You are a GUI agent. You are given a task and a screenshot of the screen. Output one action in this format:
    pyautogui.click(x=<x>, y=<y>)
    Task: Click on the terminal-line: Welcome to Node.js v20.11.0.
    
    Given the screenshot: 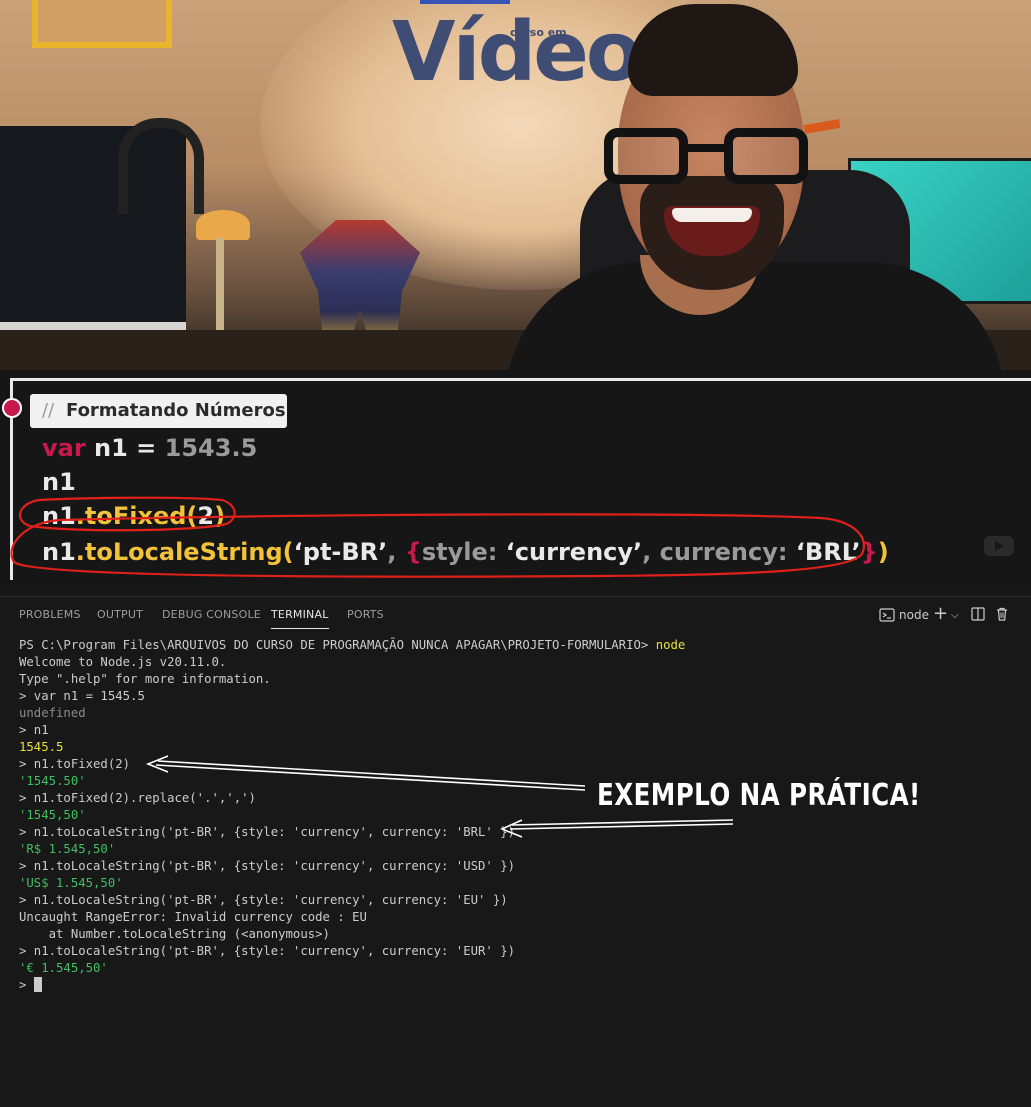 What is the action you would take?
    pyautogui.click(x=123, y=662)
    